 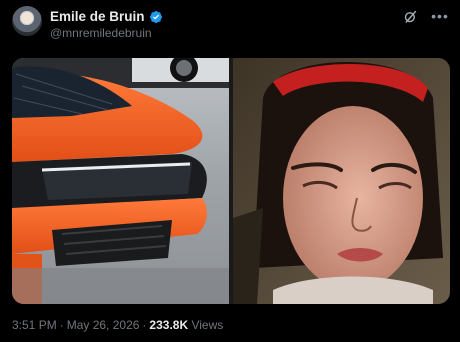 I want to click on tweet-header: Emile de Bruin @mnremiledebruin •••, so click(x=230, y=23).